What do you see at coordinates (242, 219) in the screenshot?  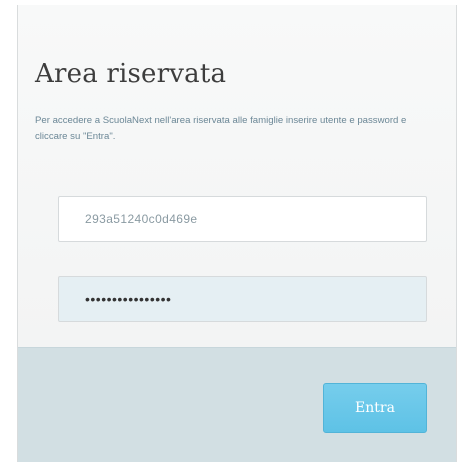 I see `username-field` at bounding box center [242, 219].